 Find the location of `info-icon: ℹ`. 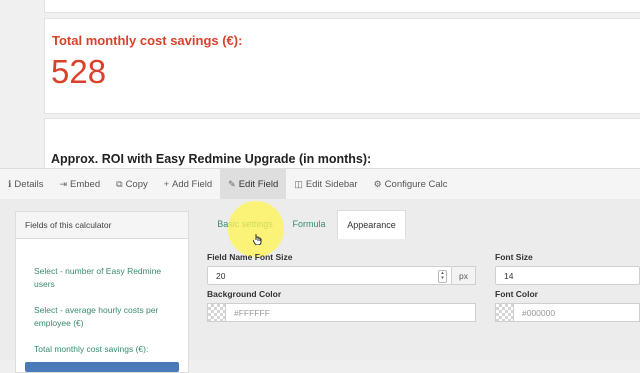

info-icon: ℹ is located at coordinates (10, 183).